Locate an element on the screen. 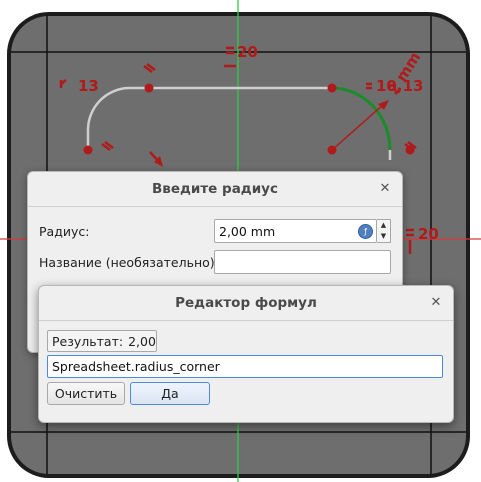 This screenshot has width=481, height=482. result-label: Результат: is located at coordinates (88, 341).